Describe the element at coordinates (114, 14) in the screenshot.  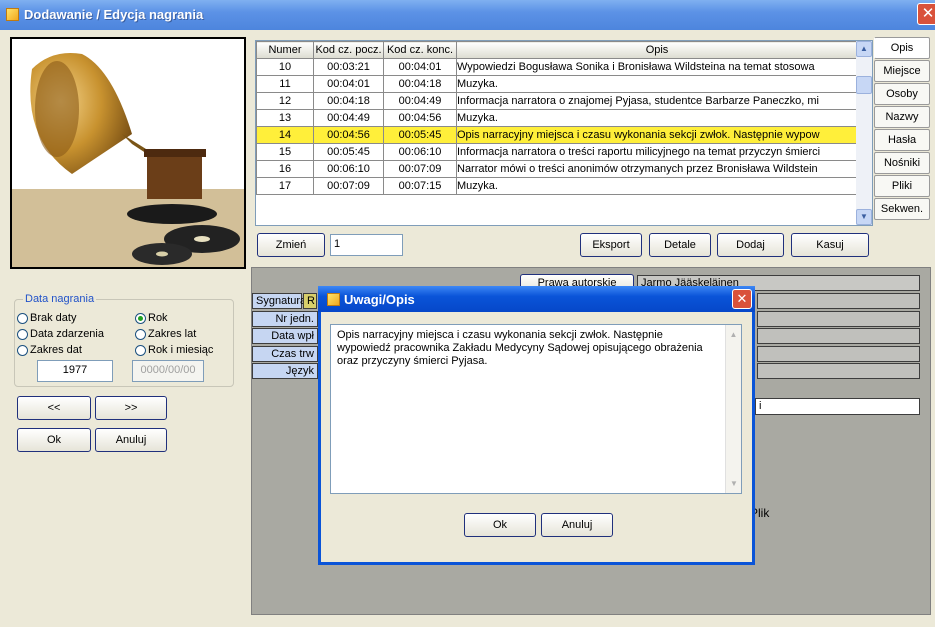
I see `window-title: Dodawanie / Edycja nagrania` at that location.